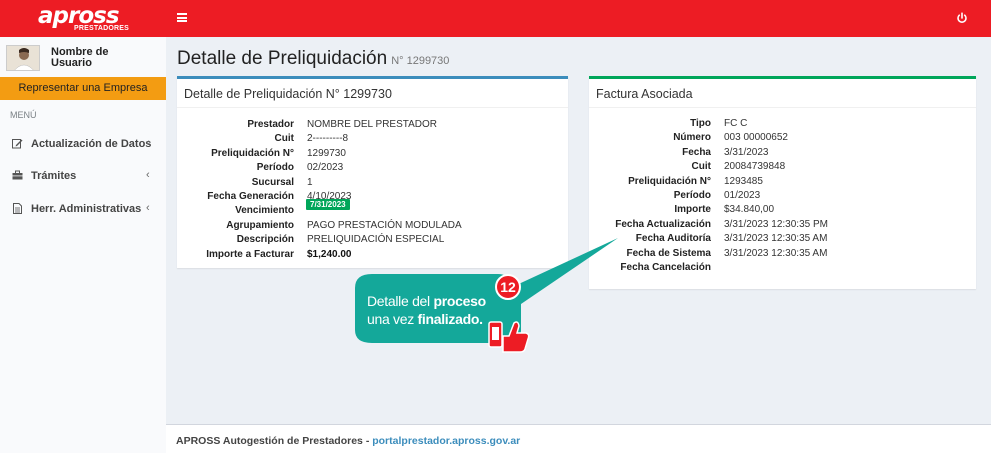 Image resolution: width=991 pixels, height=453 pixels. Describe the element at coordinates (743, 181) in the screenshot. I see `detail-value: 1293485` at that location.